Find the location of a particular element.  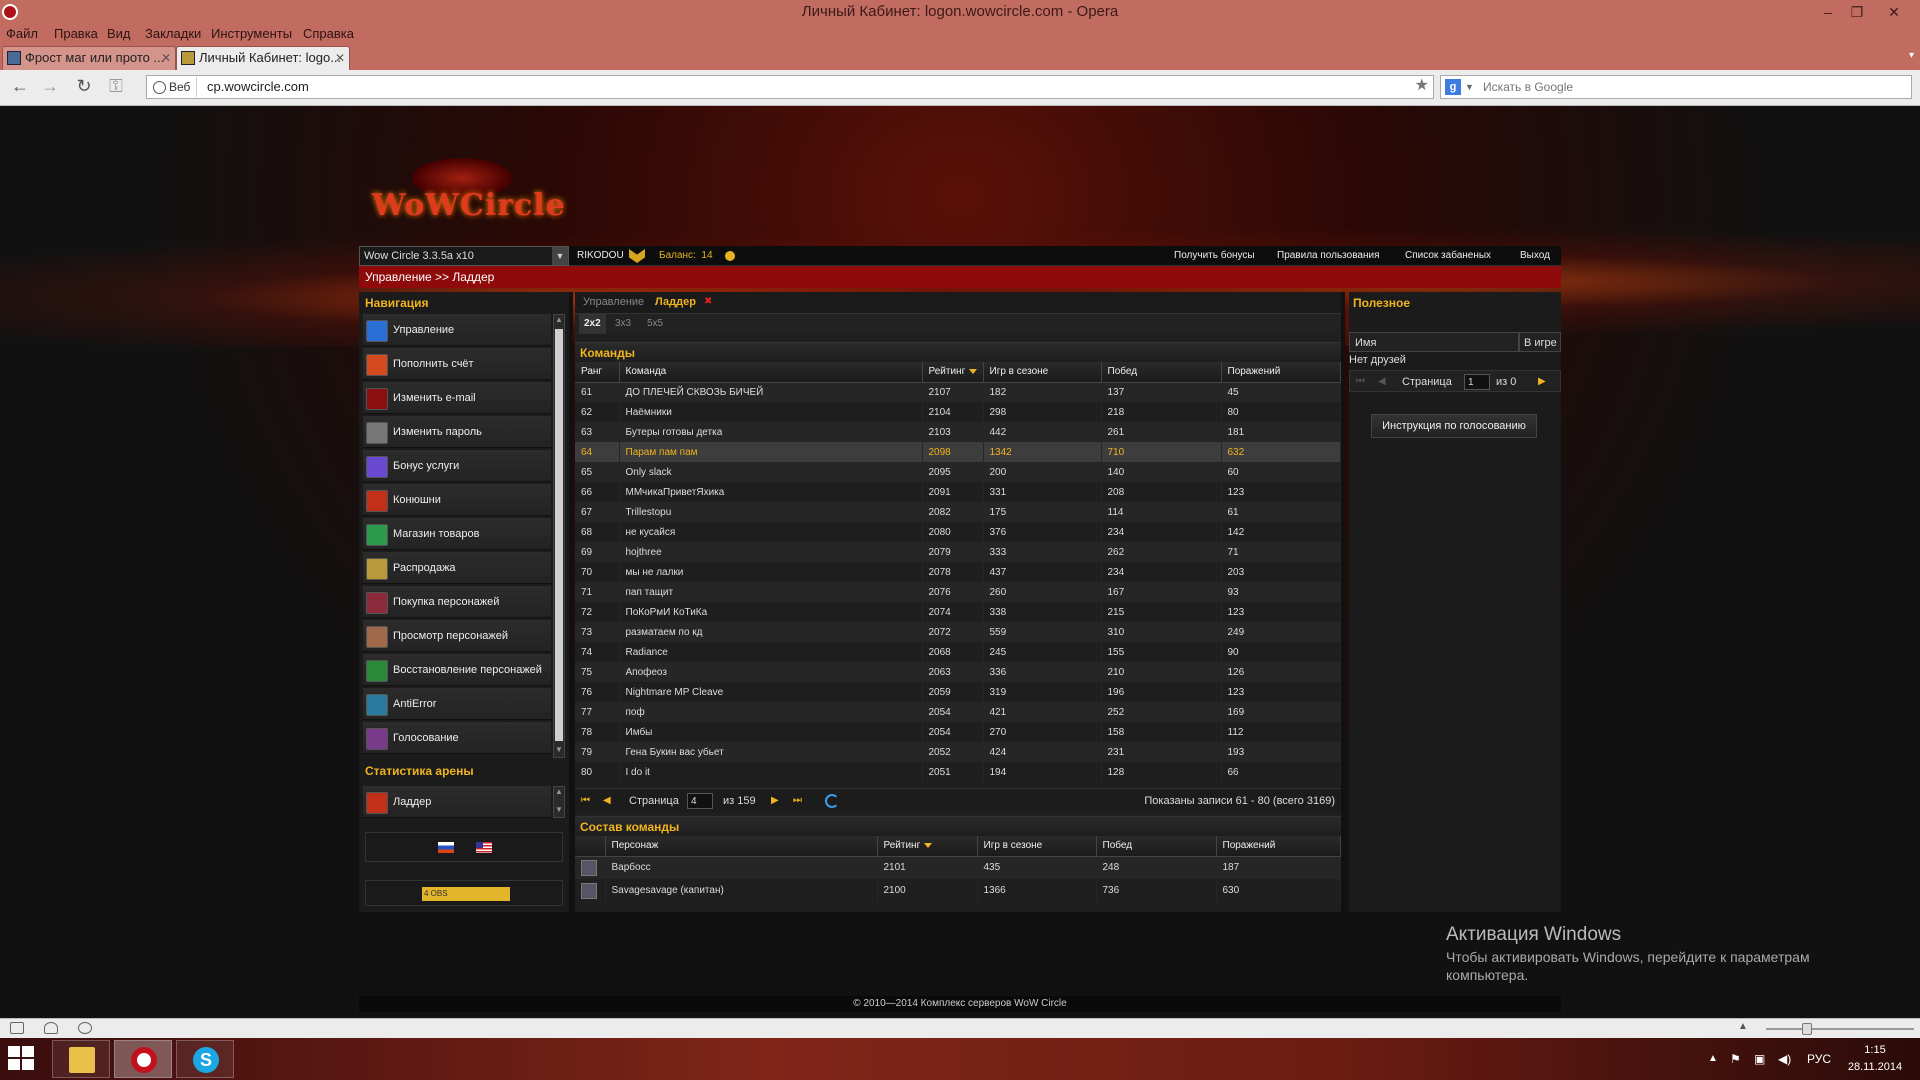

nav-item-view-characters: Просмотр персонажей is located at coordinates (457, 636).